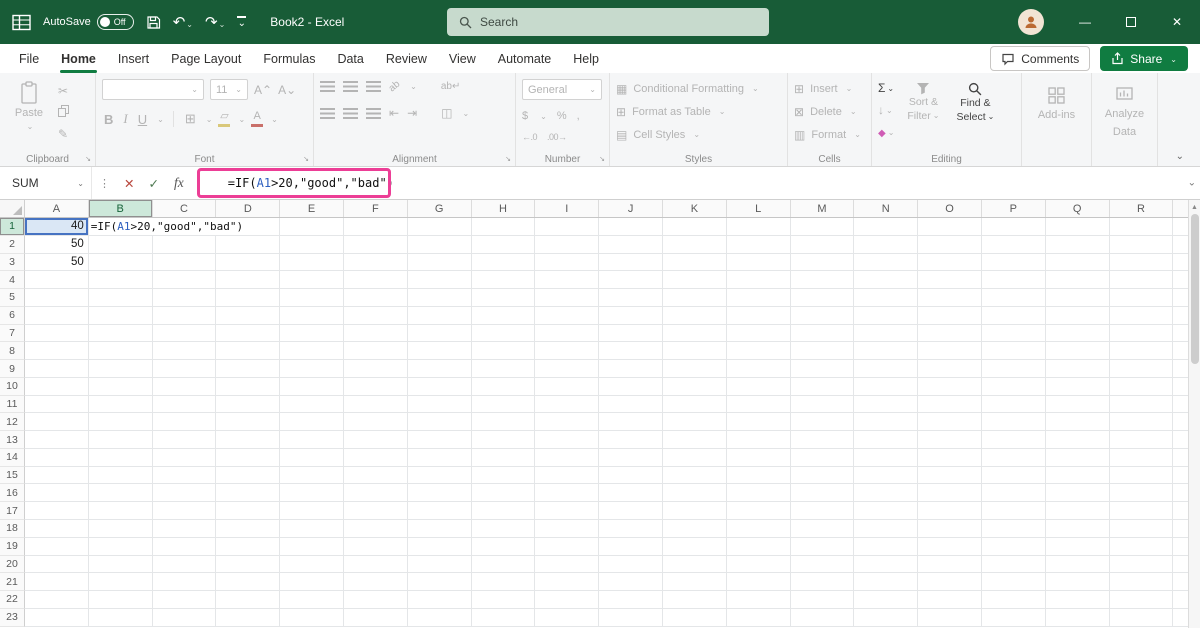  Describe the element at coordinates (694, 457) in the screenshot. I see `cell-K14` at that location.